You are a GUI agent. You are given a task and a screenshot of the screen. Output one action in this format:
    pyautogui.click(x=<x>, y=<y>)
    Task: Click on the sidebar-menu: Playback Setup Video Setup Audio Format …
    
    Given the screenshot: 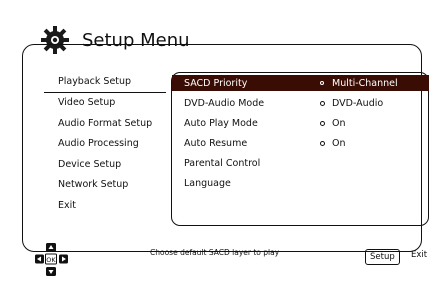 What is the action you would take?
    pyautogui.click(x=105, y=144)
    